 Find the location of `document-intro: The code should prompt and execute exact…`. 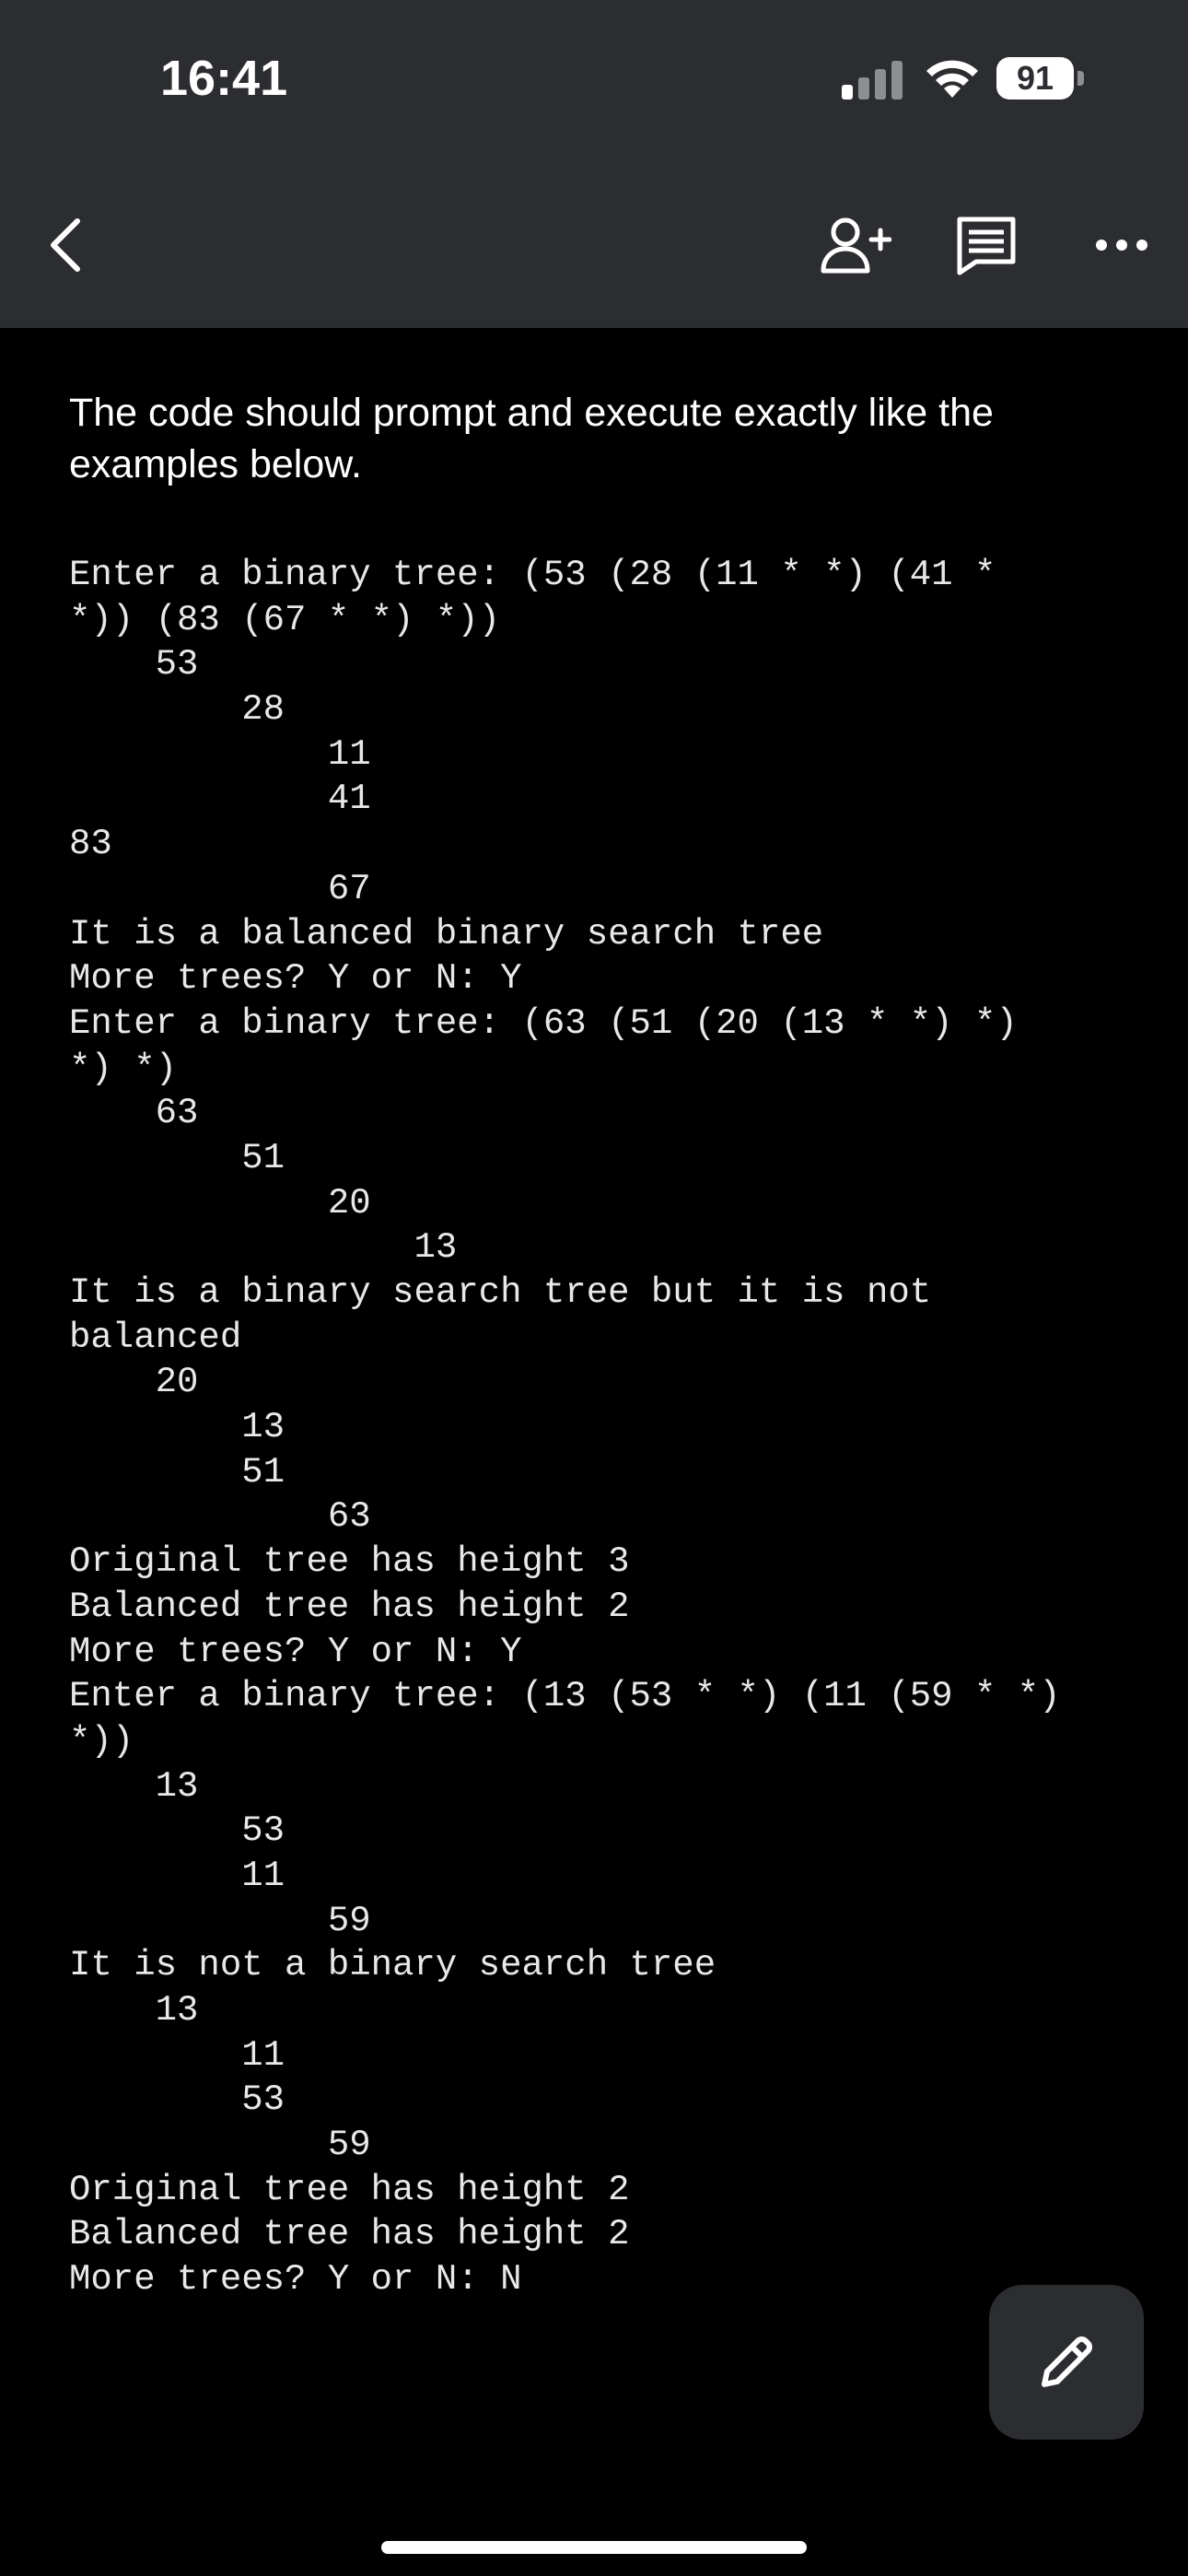

document-intro: The code should prompt and execute exact… is located at coordinates (531, 438).